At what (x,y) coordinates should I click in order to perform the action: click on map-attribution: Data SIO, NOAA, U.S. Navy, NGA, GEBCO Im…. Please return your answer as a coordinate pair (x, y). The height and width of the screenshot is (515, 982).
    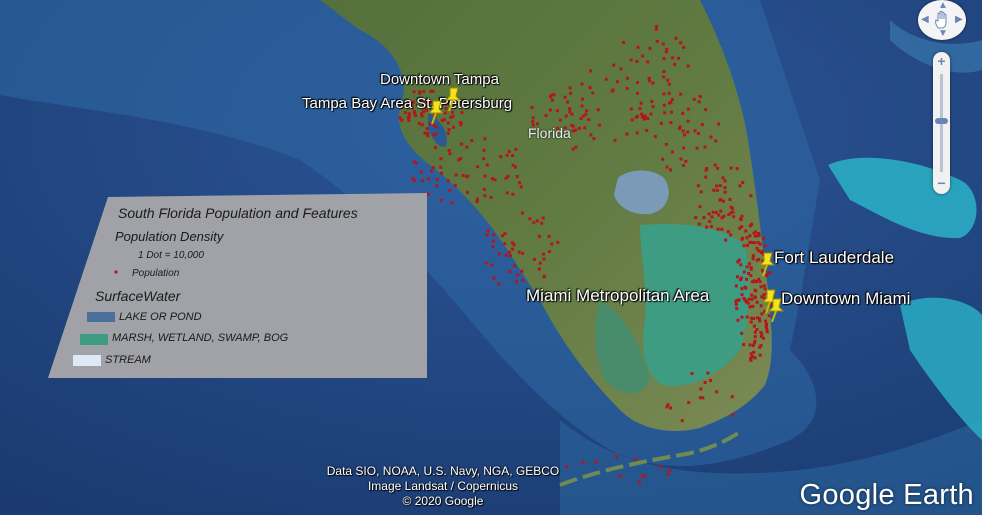
    Looking at the image, I should click on (443, 486).